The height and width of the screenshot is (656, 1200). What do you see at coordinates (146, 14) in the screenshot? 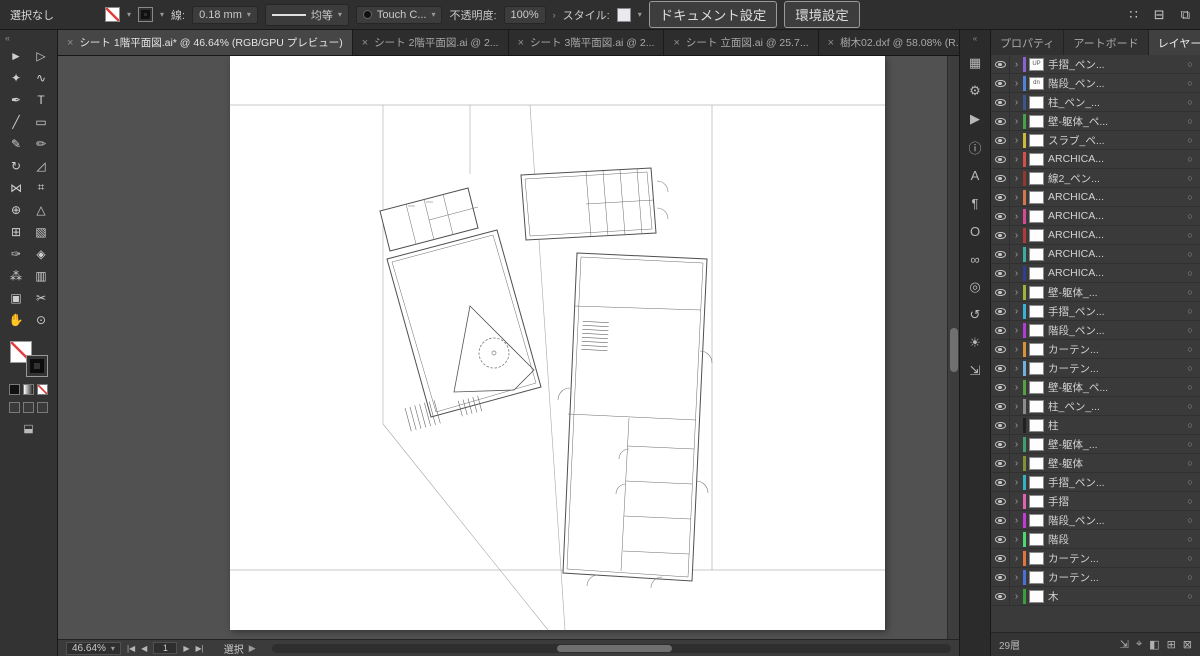
I see `stroke-color-swatch` at bounding box center [146, 14].